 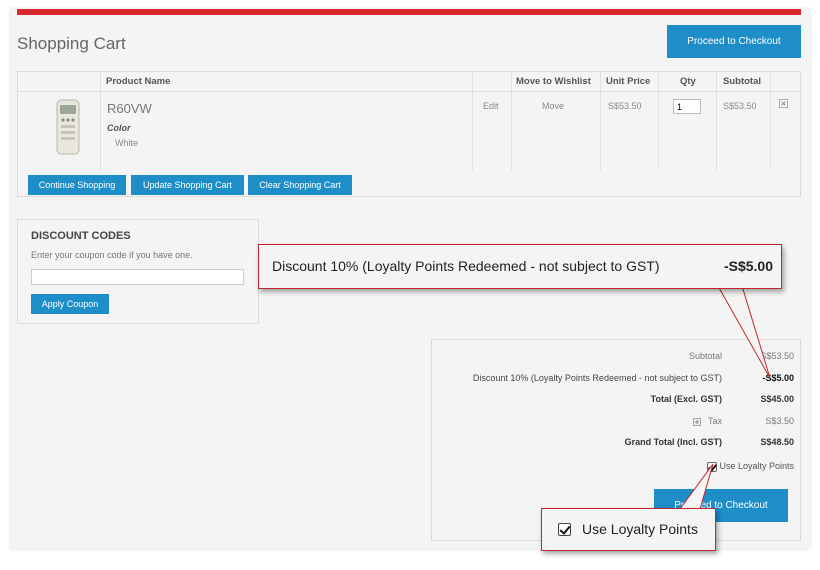 I want to click on loyalty-points-label: Use Loyalty Points, so click(x=756, y=466).